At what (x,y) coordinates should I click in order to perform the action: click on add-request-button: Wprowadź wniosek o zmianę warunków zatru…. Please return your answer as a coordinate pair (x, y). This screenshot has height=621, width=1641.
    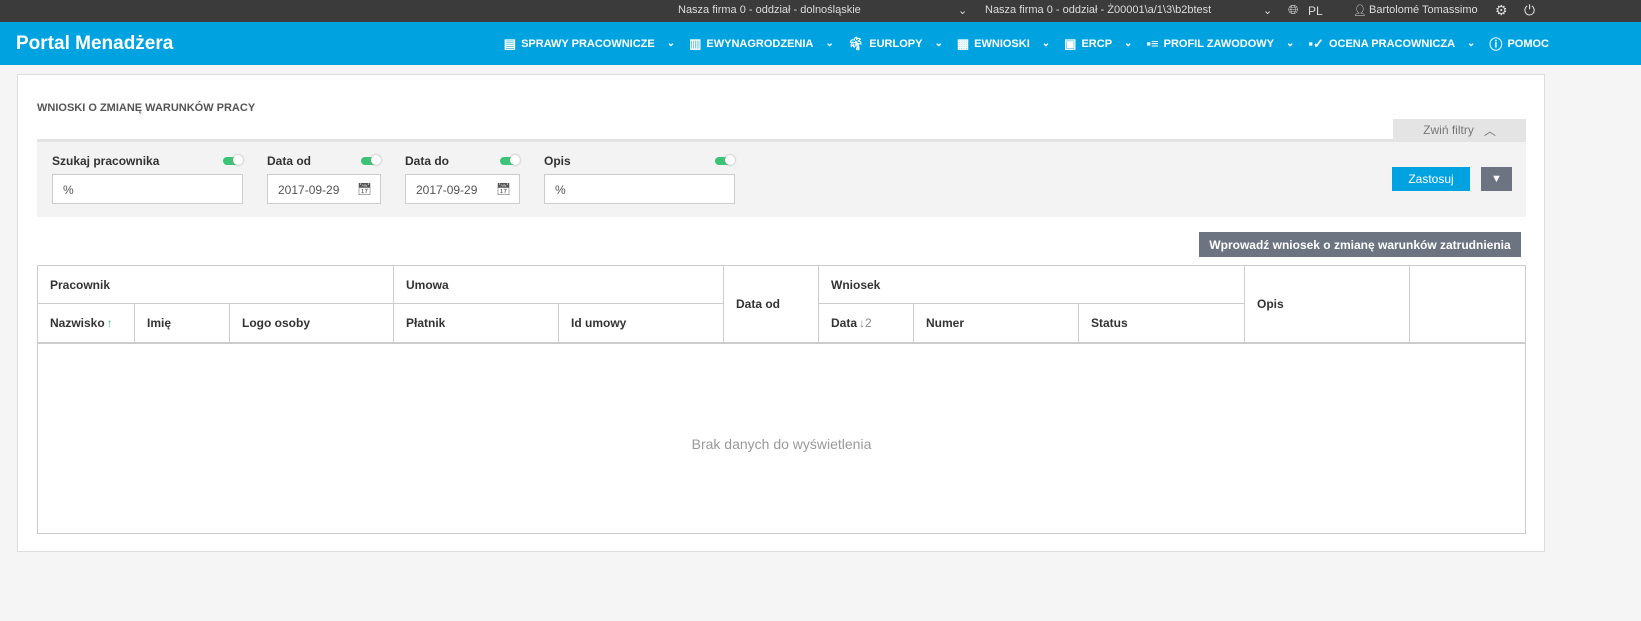
    Looking at the image, I should click on (1360, 244).